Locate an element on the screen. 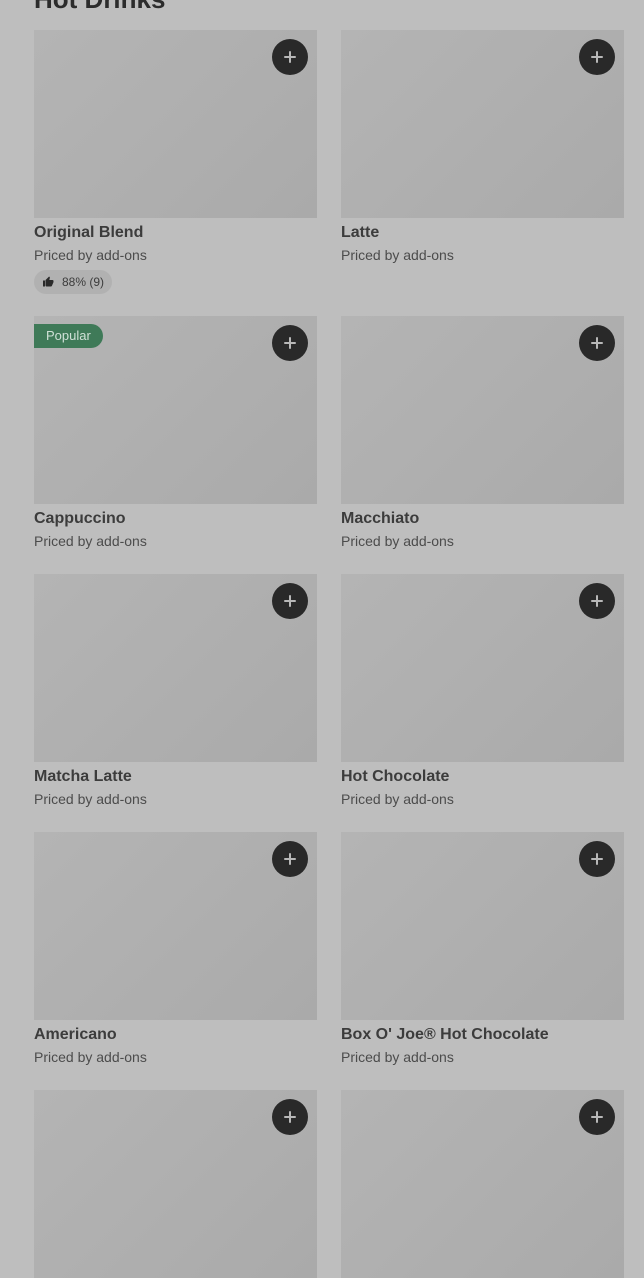 The height and width of the screenshot is (1278, 644). rating-badge: 88% (9) is located at coordinates (73, 282).